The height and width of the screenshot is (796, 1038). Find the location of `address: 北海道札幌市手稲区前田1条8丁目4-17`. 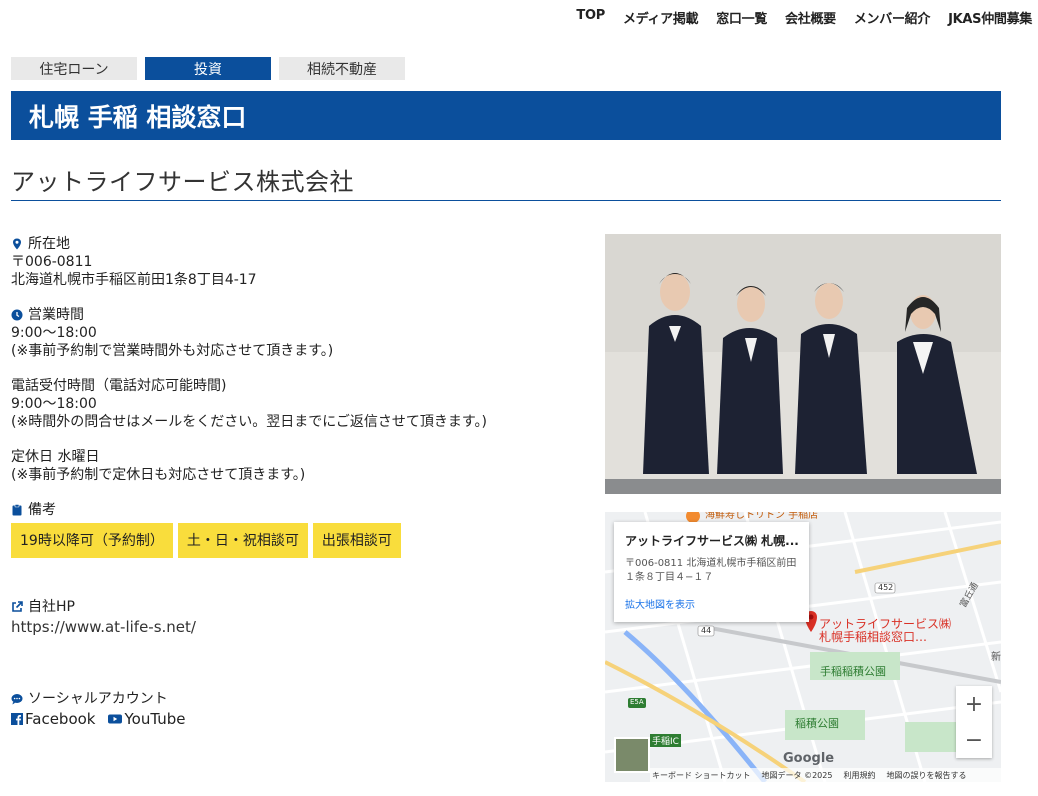

address: 北海道札幌市手稲区前田1条8丁目4-17 is located at coordinates (134, 280).